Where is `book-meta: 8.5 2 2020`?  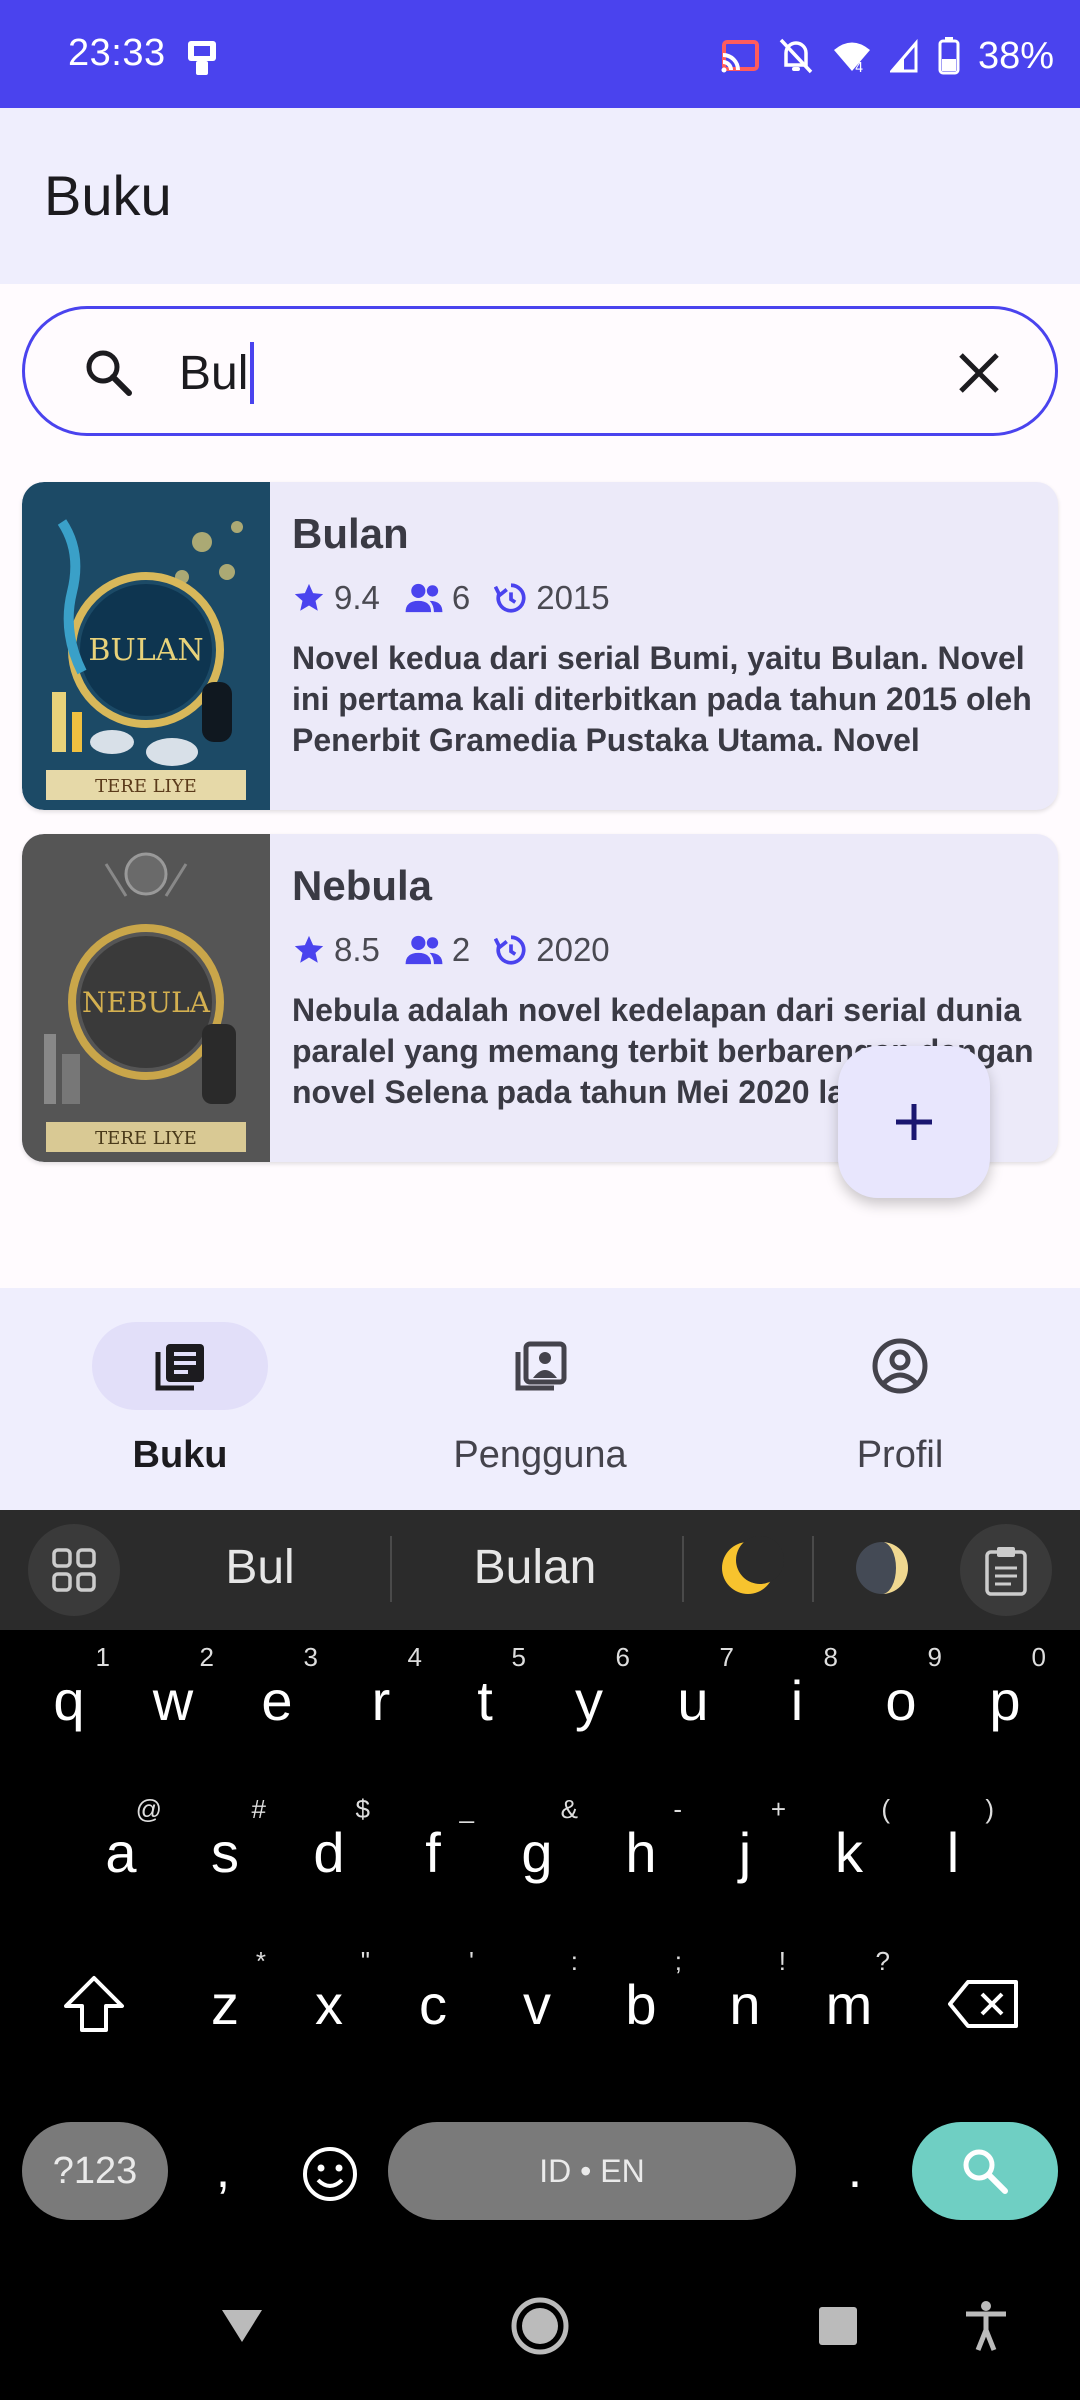 book-meta: 8.5 2 2020 is located at coordinates (663, 950).